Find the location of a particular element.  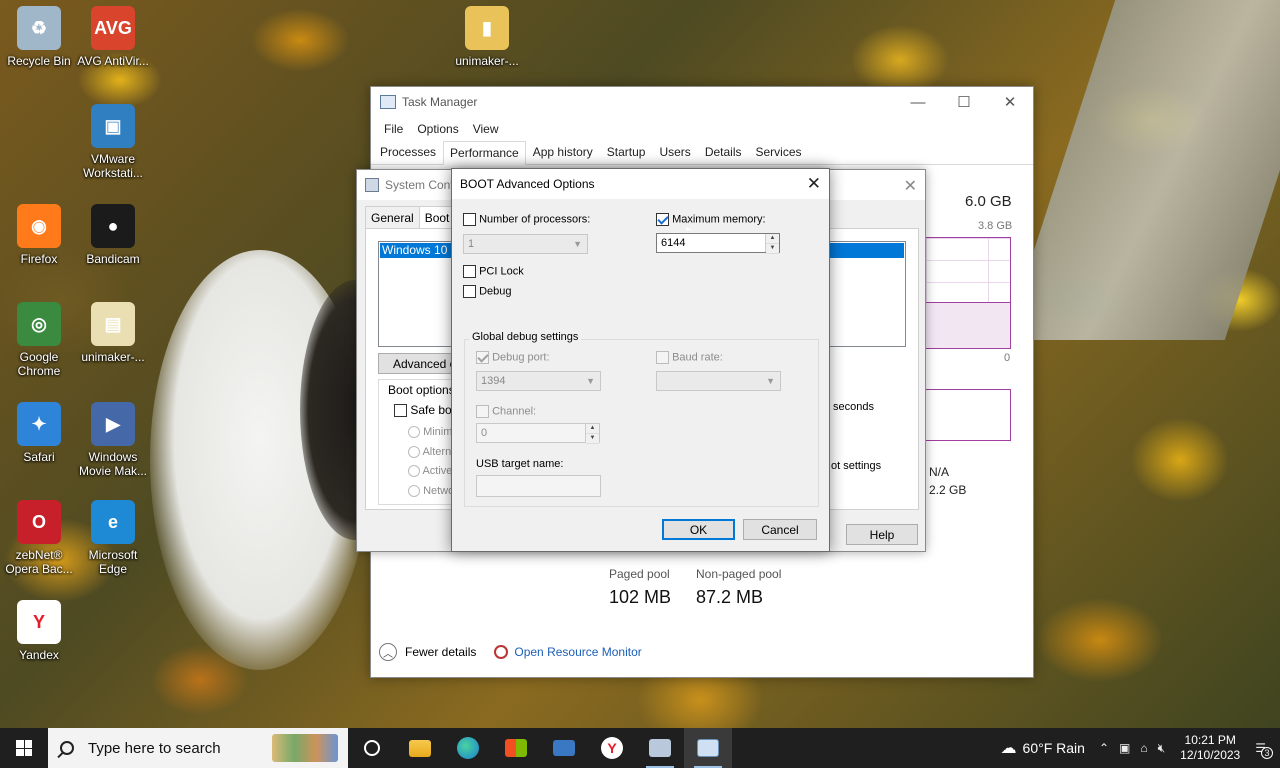

tab-performance: Performance is located at coordinates (484, 153).